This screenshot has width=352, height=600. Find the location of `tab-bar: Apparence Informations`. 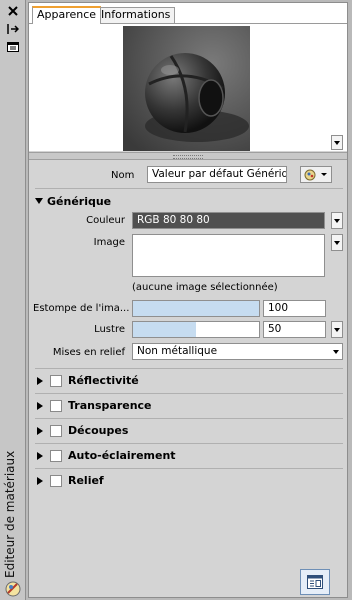

tab-bar: Apparence Informations is located at coordinates (188, 13).